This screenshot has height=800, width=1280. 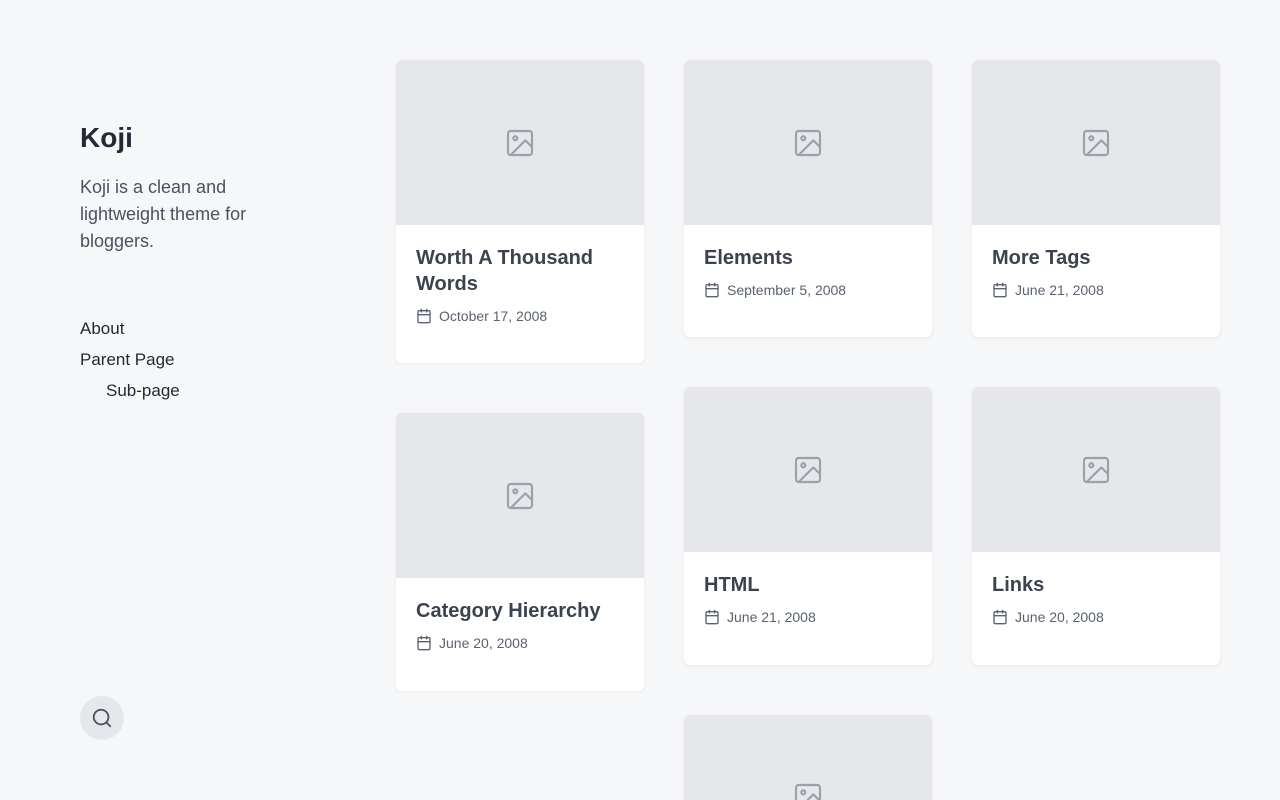 What do you see at coordinates (106, 138) in the screenshot?
I see `site-title: Koji` at bounding box center [106, 138].